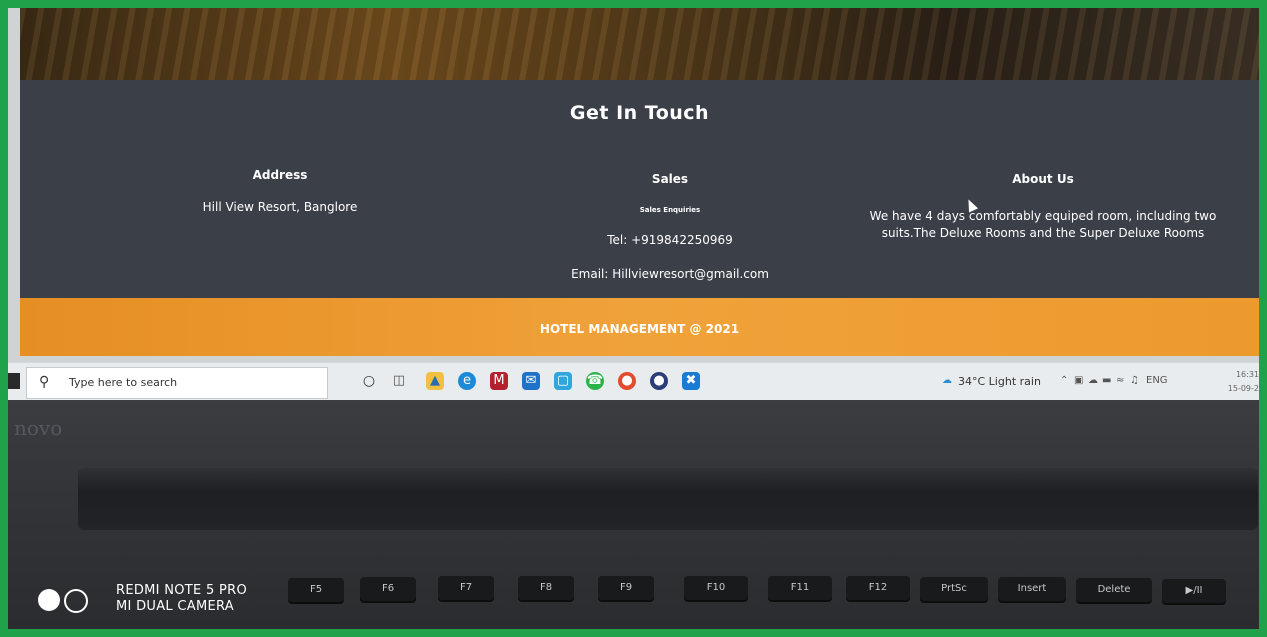  Describe the element at coordinates (531, 381) in the screenshot. I see `mail-icon: ✉` at that location.